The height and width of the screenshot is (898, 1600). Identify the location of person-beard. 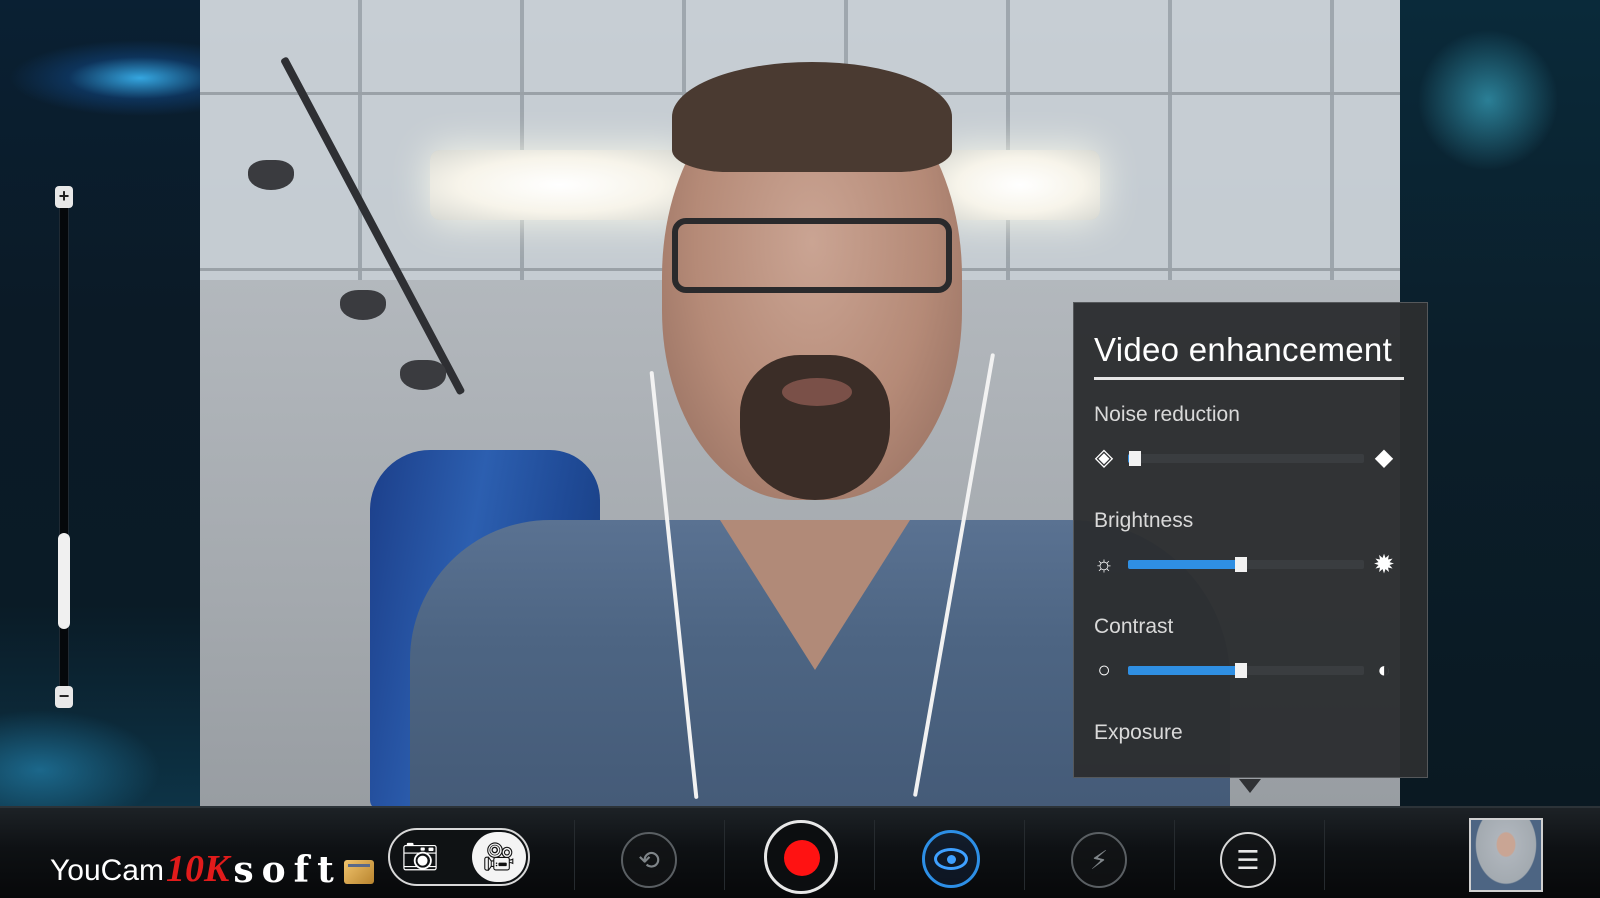
(815, 427).